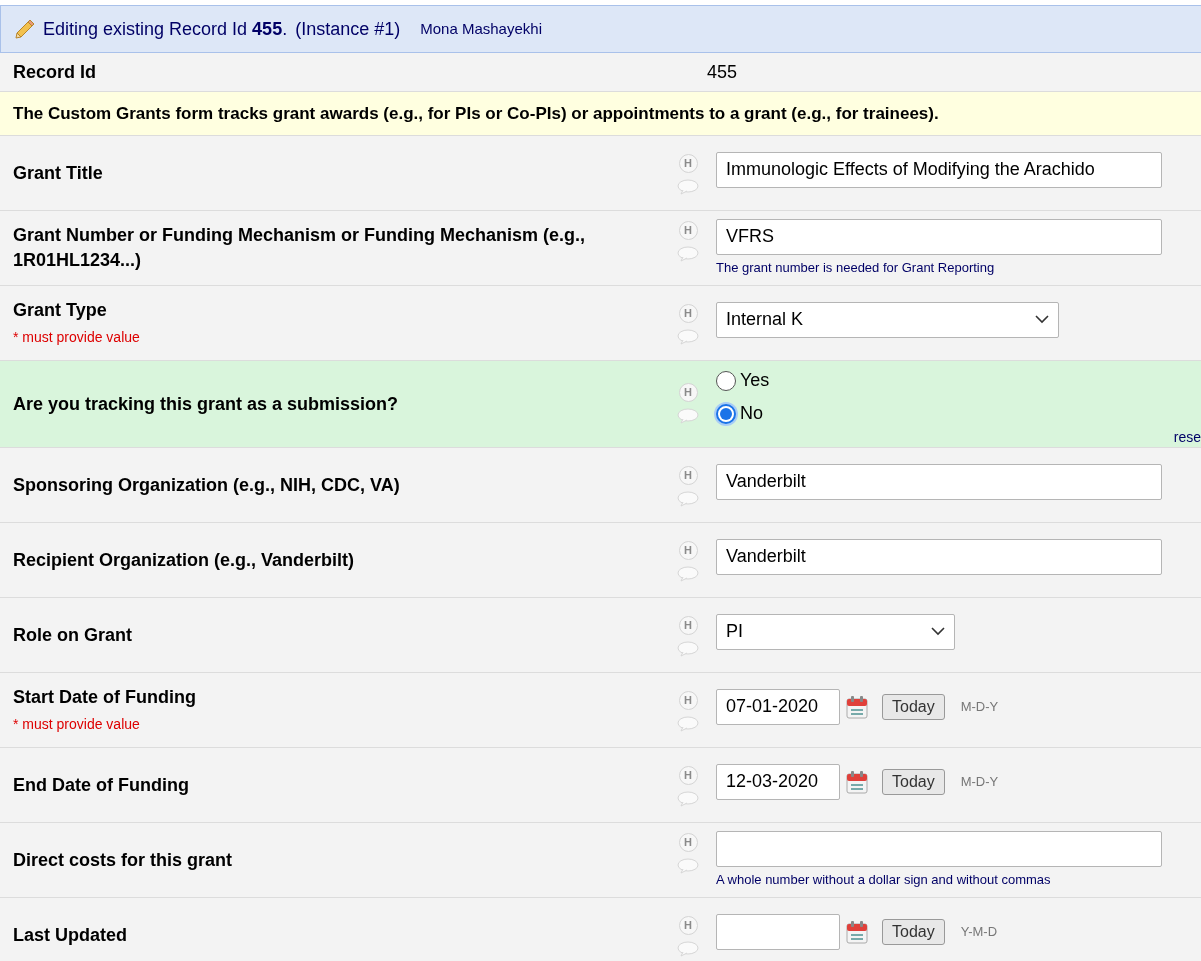  I want to click on editing-record-text: Editing existing Record Id 455., so click(165, 29).